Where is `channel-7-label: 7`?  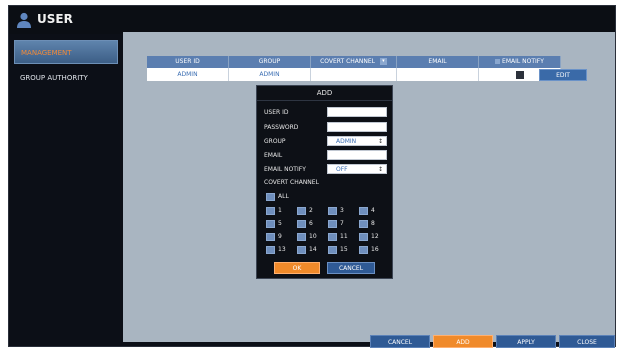
channel-7-label: 7 is located at coordinates (342, 223).